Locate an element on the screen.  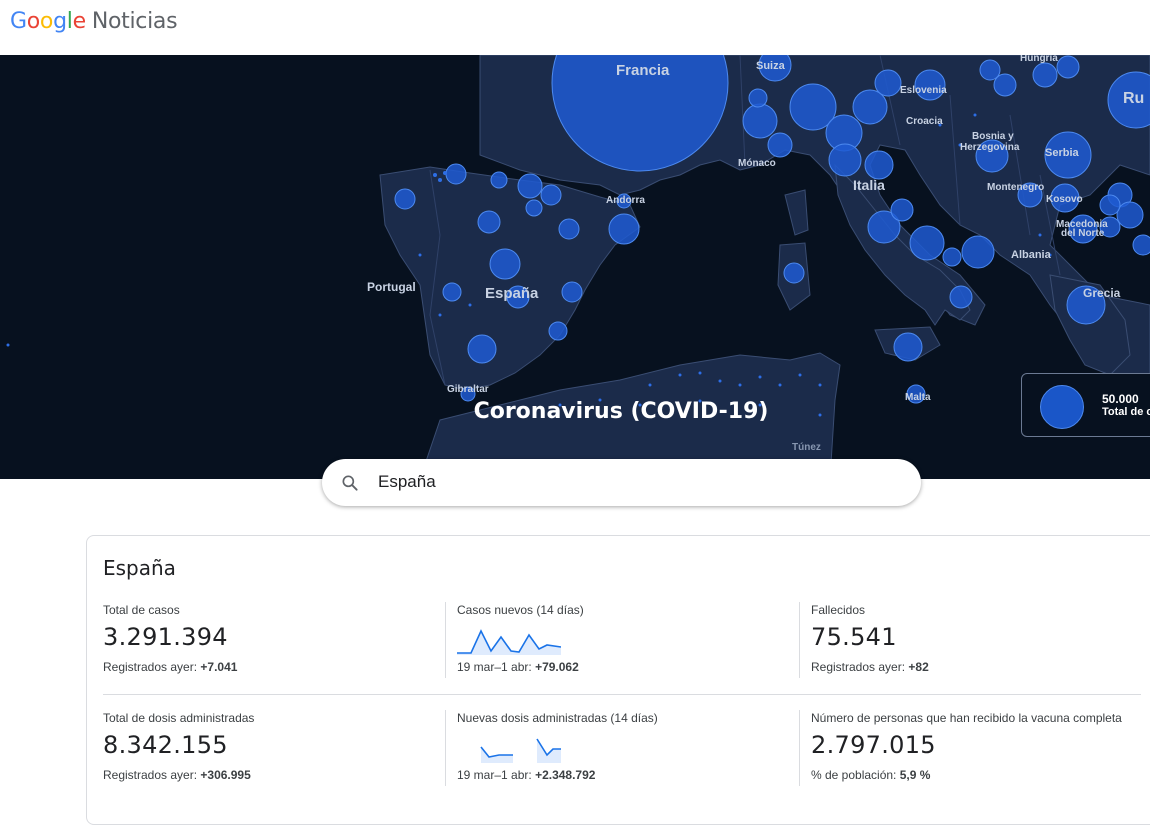
google-news-logo: Google Noticias is located at coordinates (94, 21).